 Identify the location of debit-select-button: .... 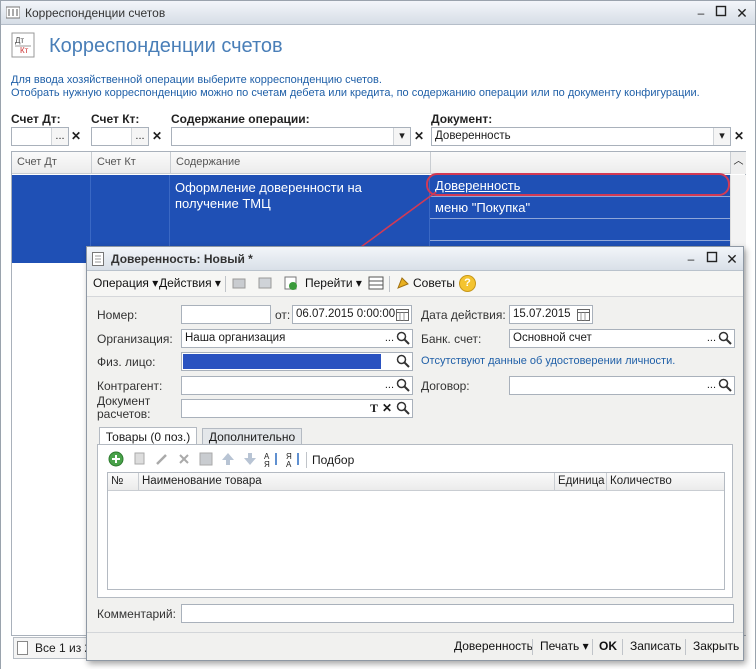
(59, 136).